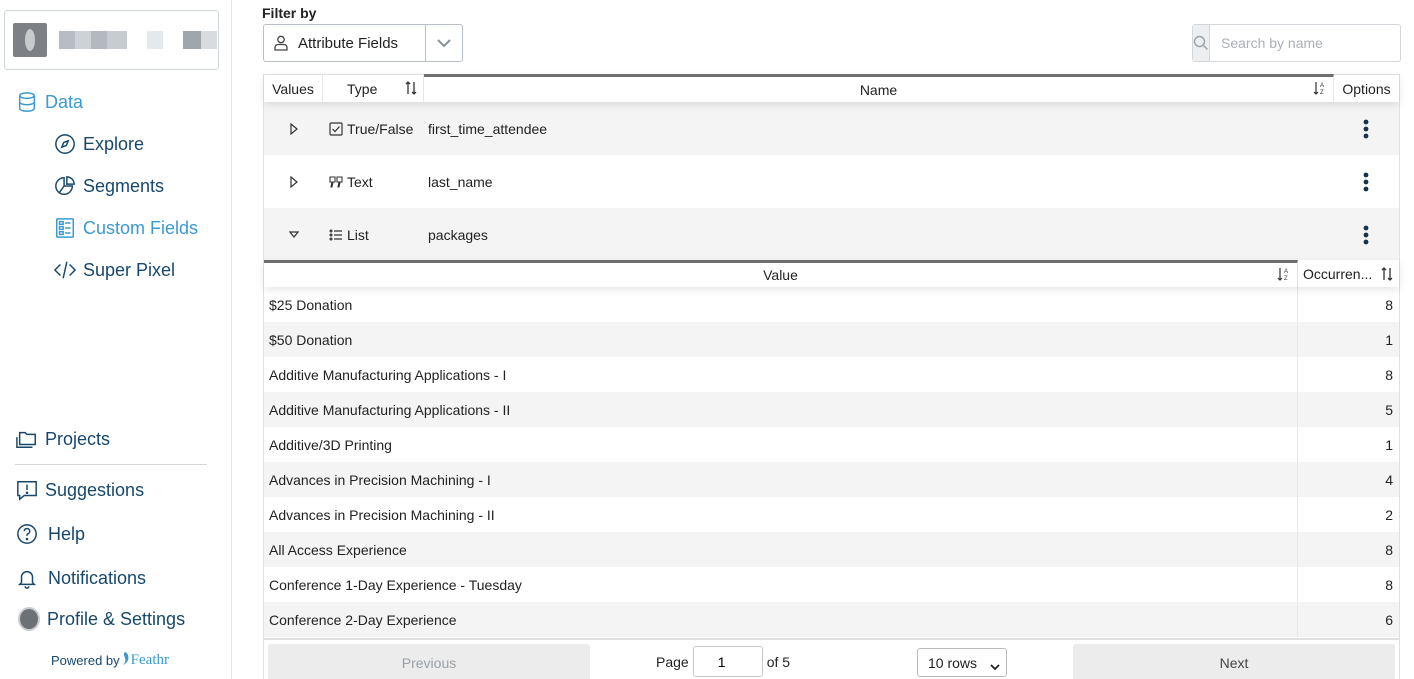 Image resolution: width=1414 pixels, height=679 pixels. I want to click on checkbox-icon, so click(336, 128).